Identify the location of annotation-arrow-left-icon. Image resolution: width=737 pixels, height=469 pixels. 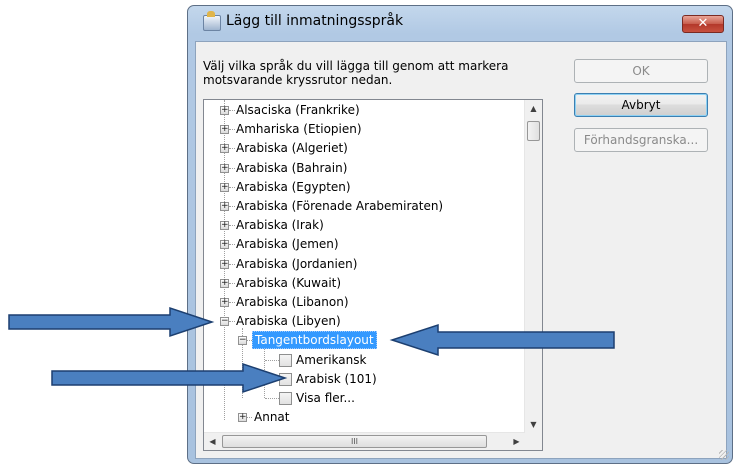
(502, 340).